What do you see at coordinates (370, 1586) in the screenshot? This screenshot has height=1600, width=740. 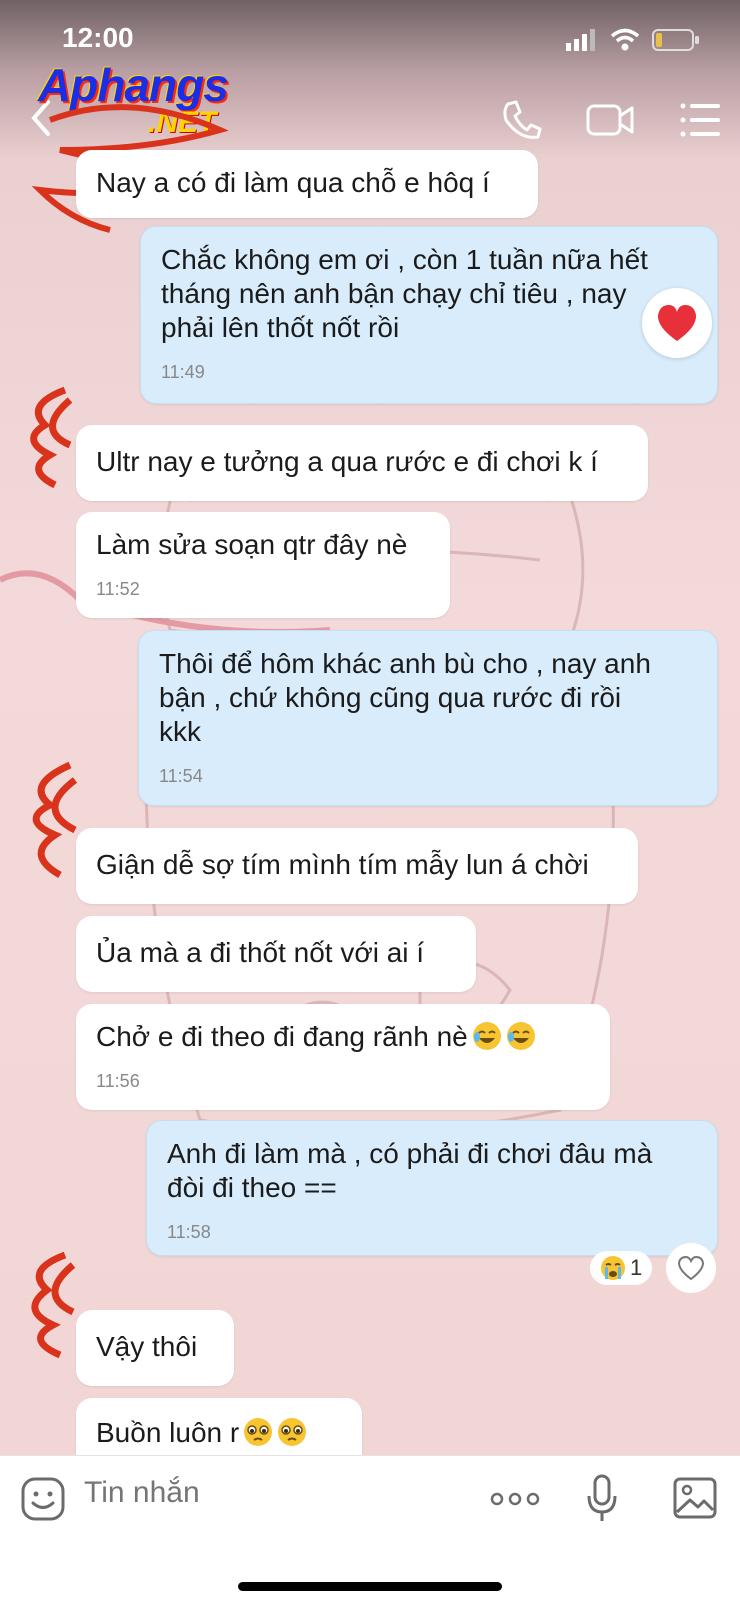 I see `home-indicator` at bounding box center [370, 1586].